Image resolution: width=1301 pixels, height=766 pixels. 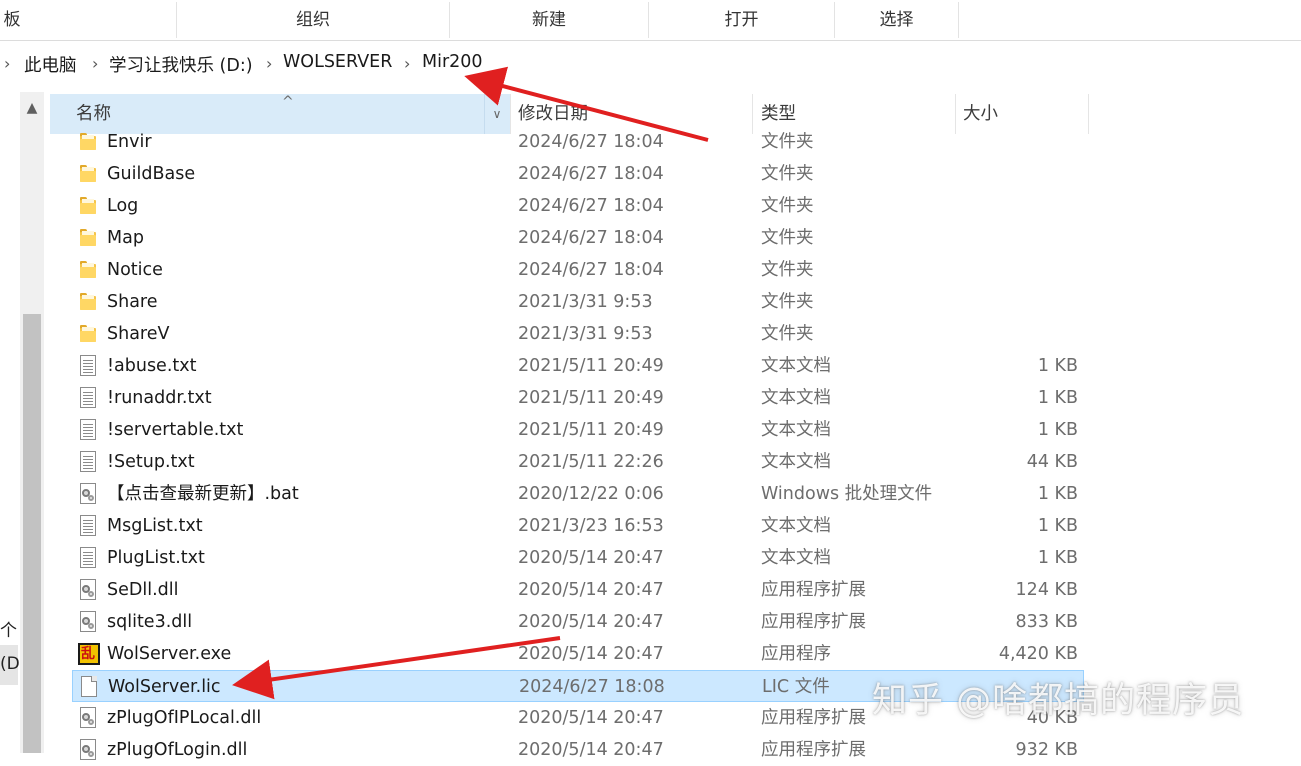 I want to click on file-name: !servertable.txt, so click(x=175, y=430).